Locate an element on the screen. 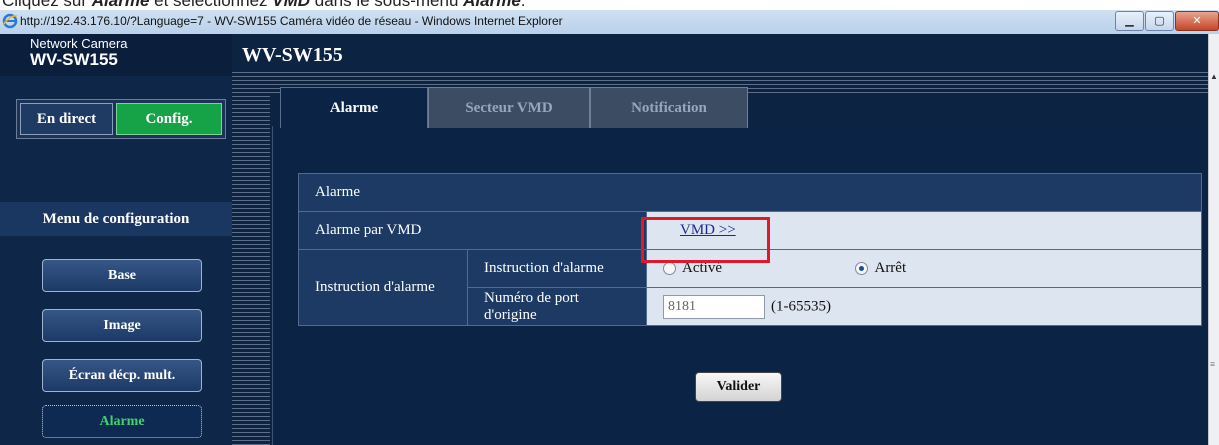 This screenshot has width=1219, height=445. radio-active is located at coordinates (669, 269).